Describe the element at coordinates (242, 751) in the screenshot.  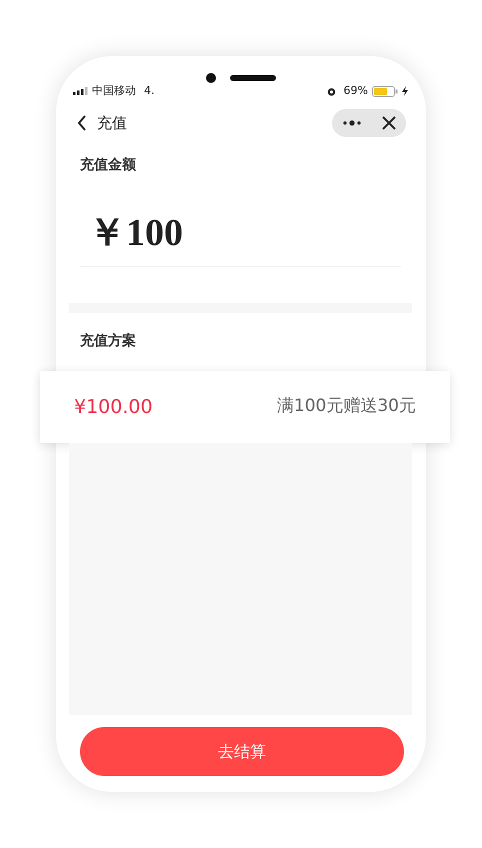
I see `checkout-button: 去结算` at that location.